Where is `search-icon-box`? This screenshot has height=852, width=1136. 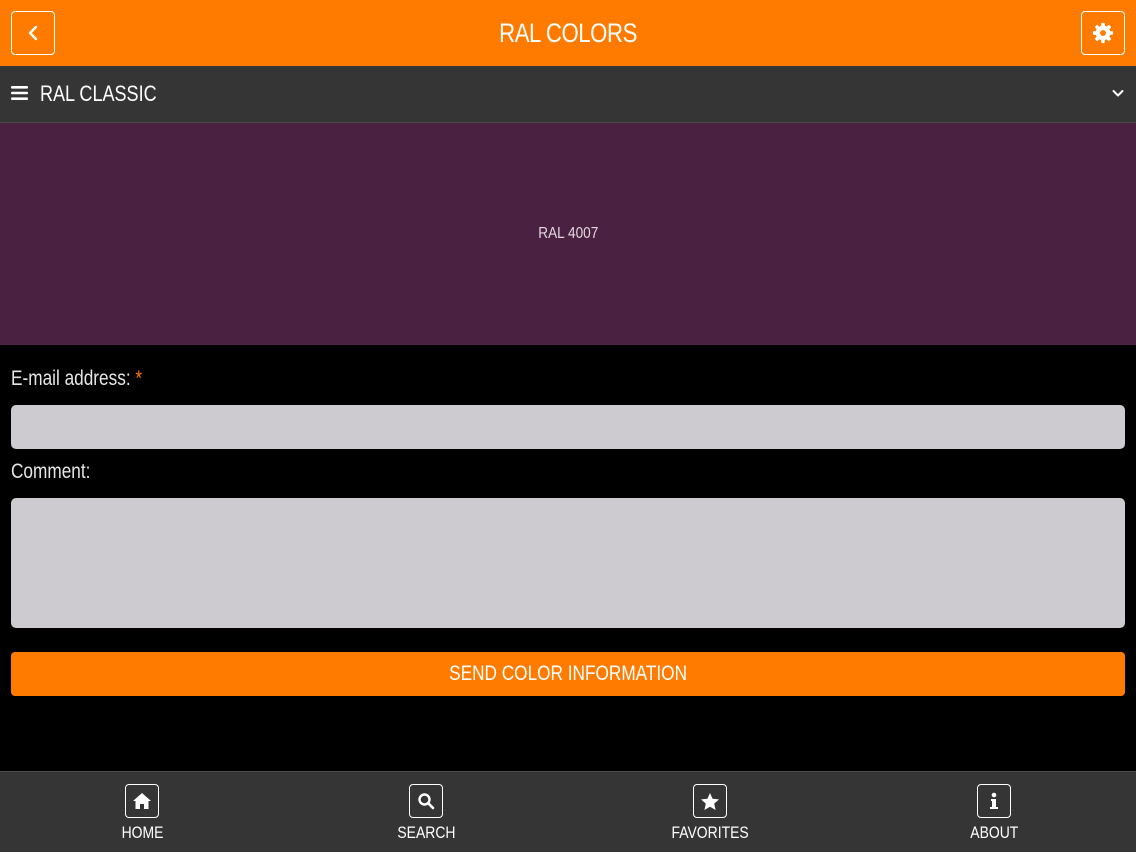 search-icon-box is located at coordinates (426, 801).